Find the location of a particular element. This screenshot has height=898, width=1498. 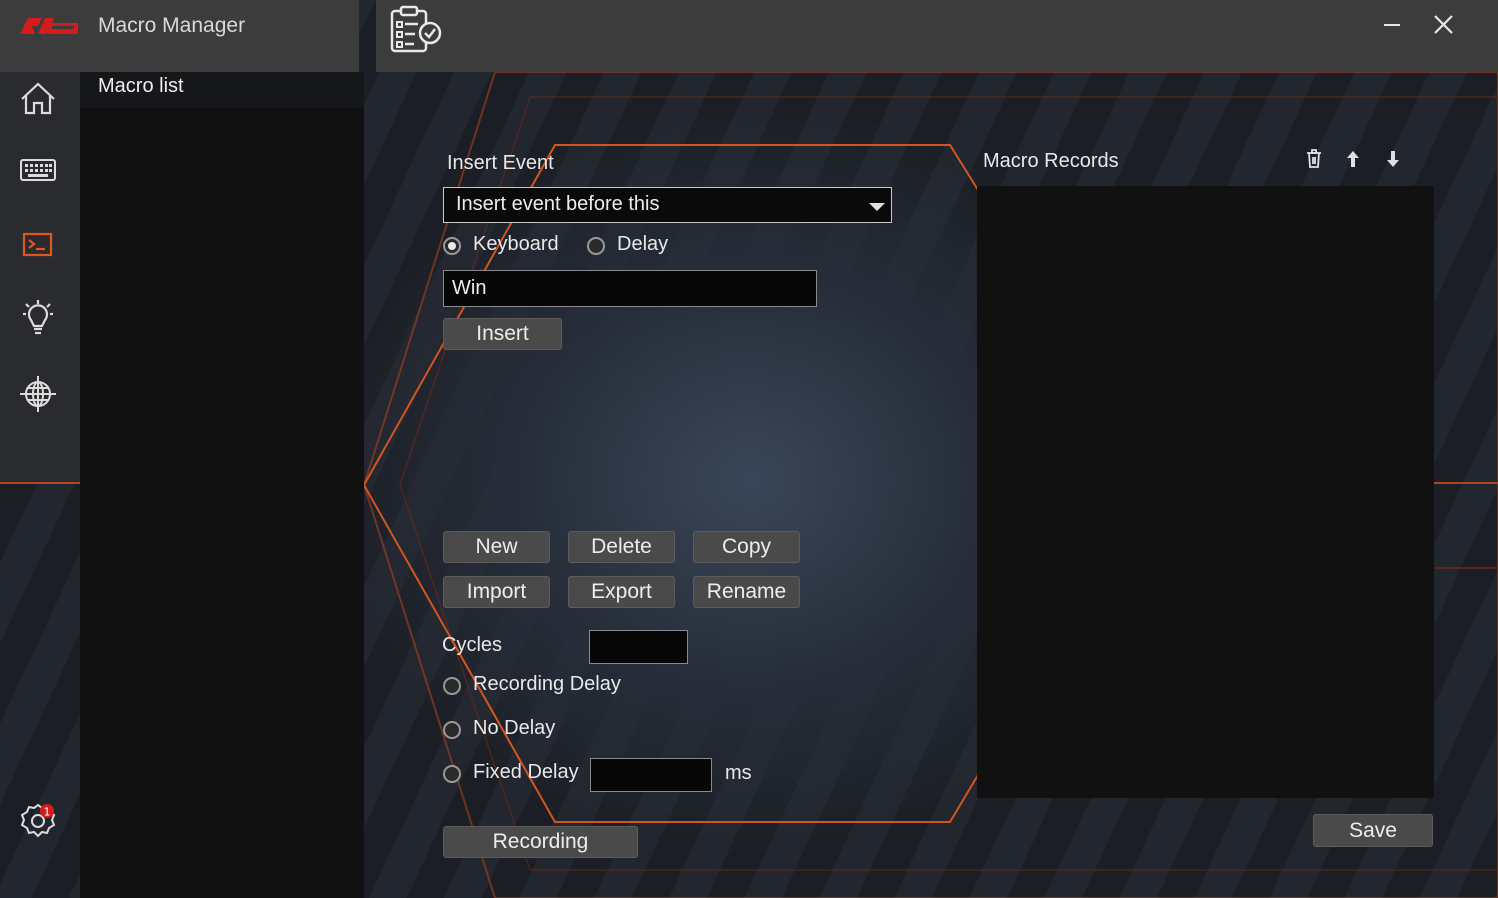

trash-icon is located at coordinates (1314, 159).